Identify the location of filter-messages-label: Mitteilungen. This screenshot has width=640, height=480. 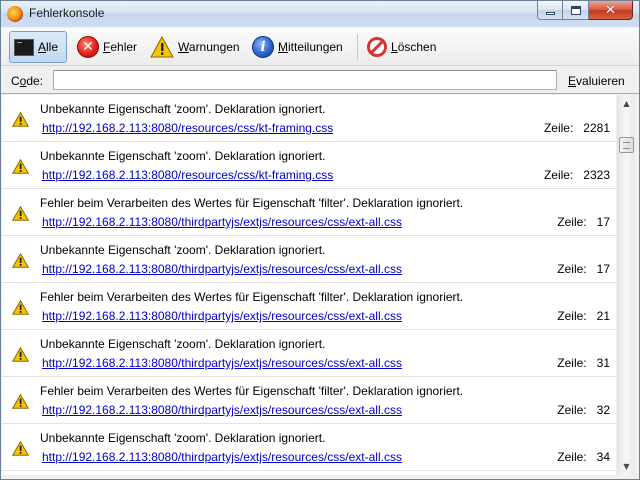
(310, 47).